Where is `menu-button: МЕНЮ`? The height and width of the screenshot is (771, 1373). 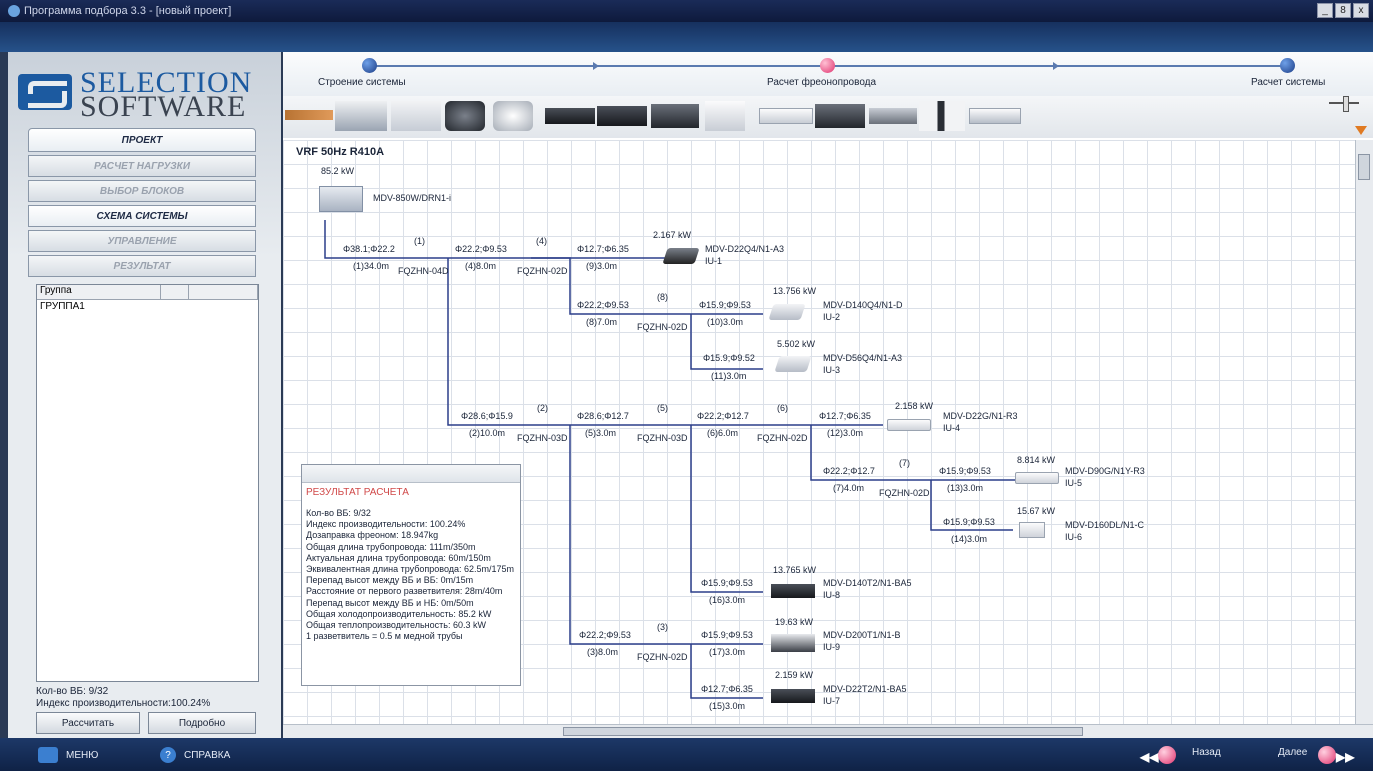
menu-button: МЕНЮ is located at coordinates (68, 755).